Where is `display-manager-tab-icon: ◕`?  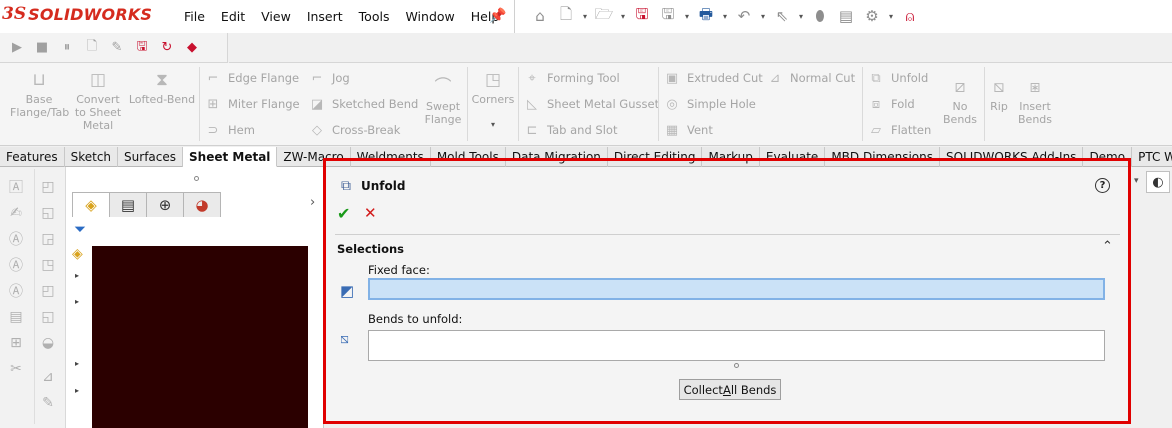
display-manager-tab-icon: ◕ is located at coordinates (202, 204).